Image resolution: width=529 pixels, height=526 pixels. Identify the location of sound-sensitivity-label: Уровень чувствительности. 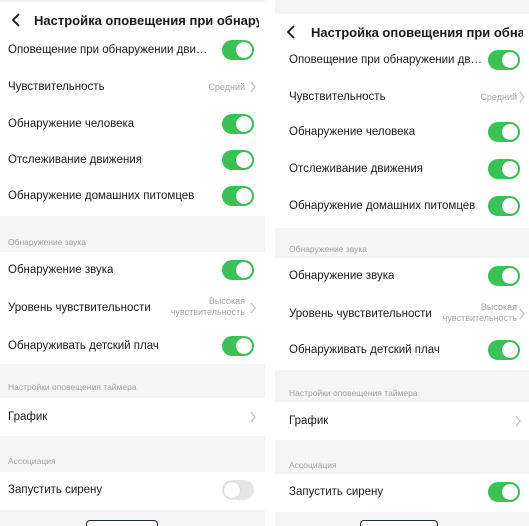
(79, 308).